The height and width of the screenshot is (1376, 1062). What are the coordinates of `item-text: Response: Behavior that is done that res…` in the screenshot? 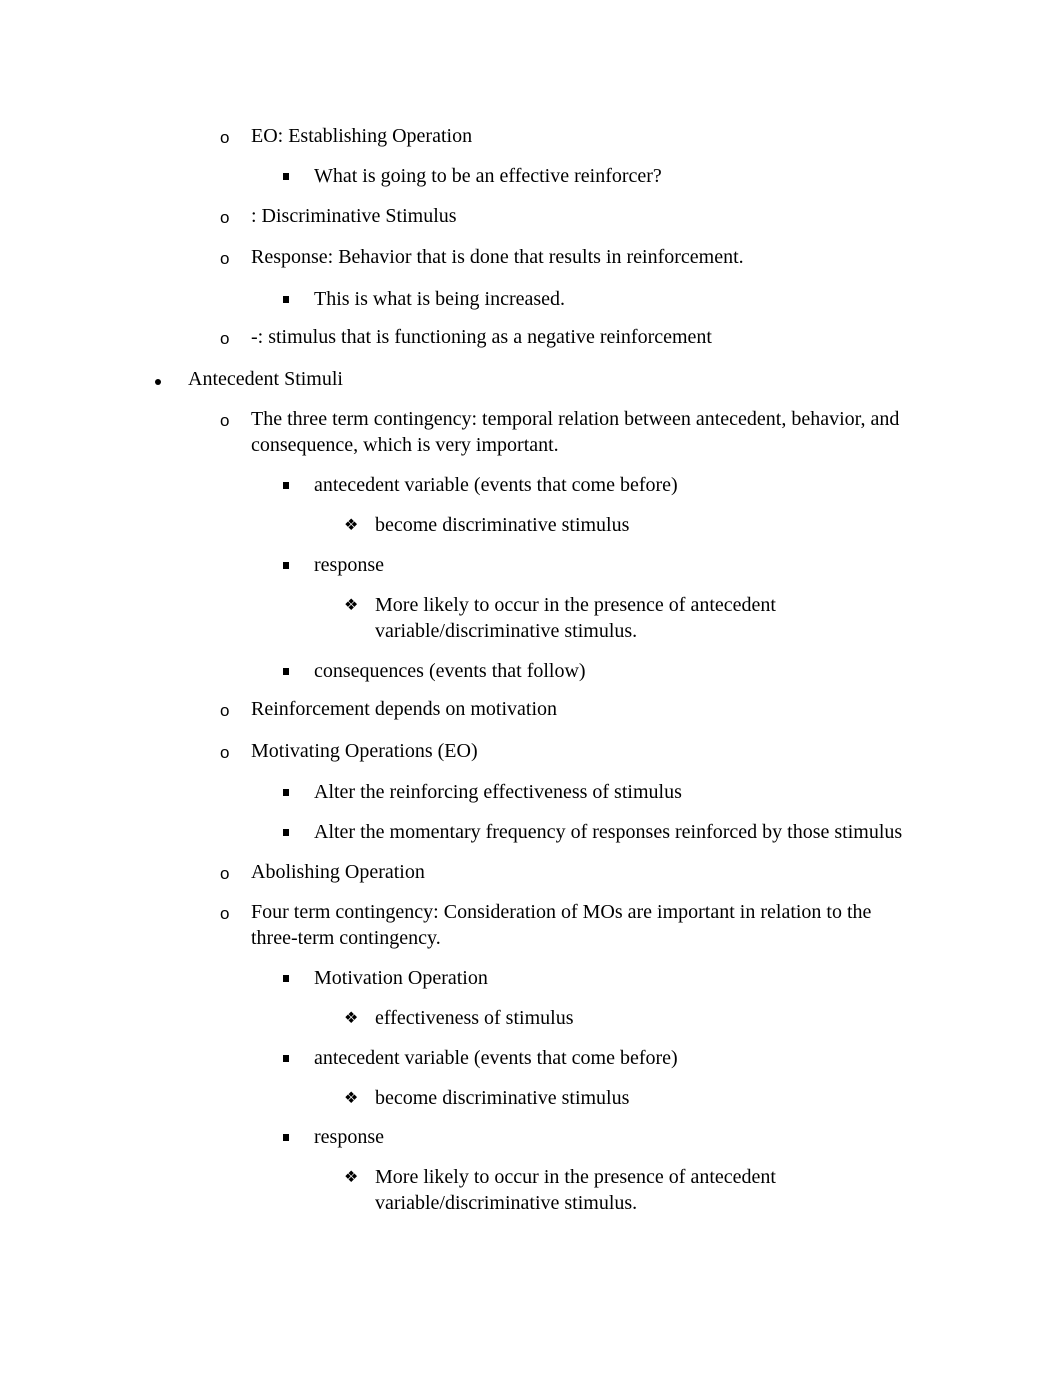 It's located at (497, 257).